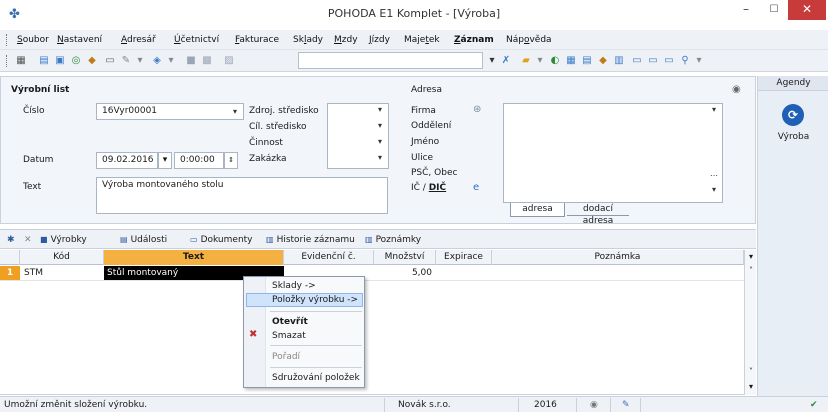  I want to click on col-kod: Kód, so click(62, 257).